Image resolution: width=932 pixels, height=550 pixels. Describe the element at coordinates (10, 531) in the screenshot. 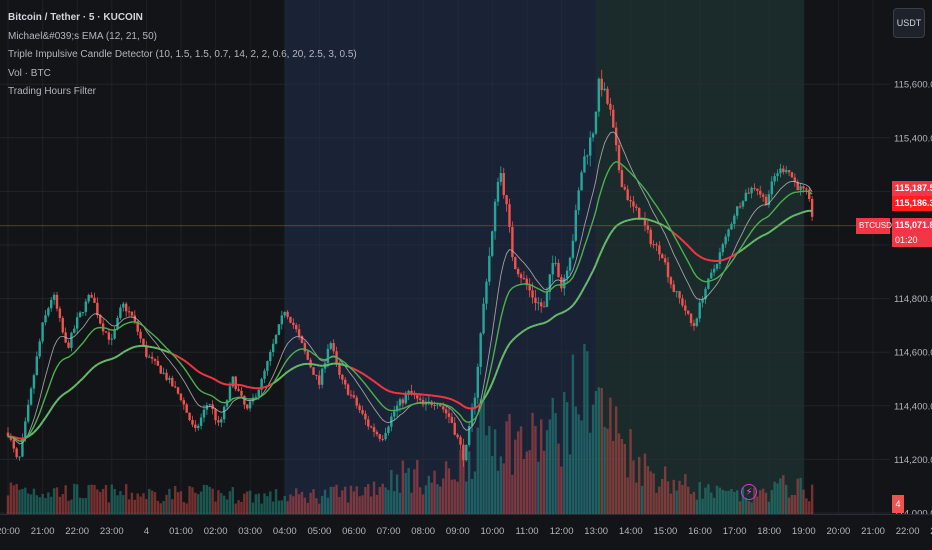

I see `time-tick-label: 20:00` at that location.